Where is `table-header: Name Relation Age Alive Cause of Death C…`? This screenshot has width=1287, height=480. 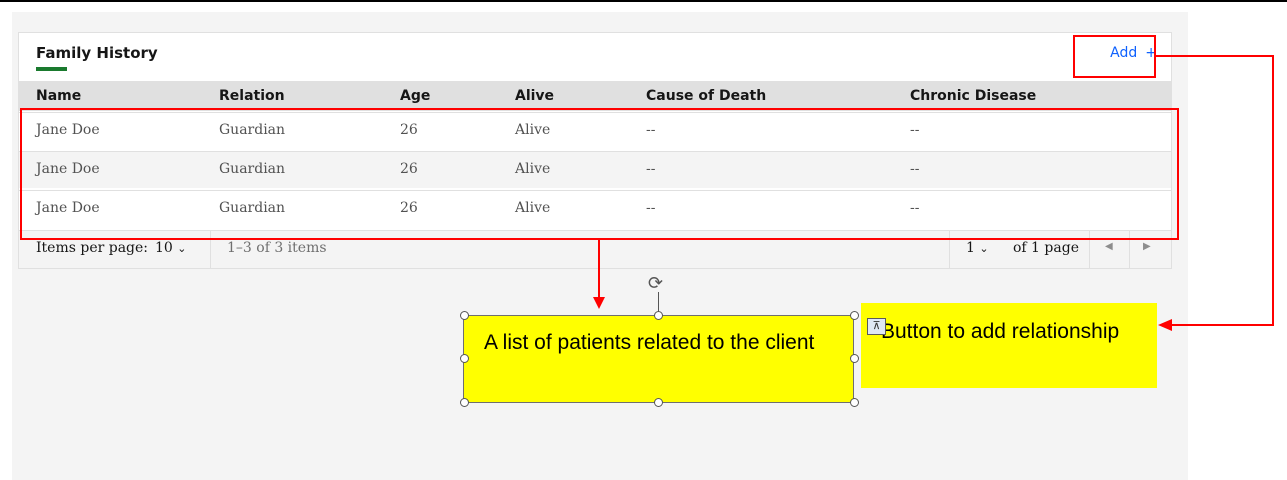 table-header: Name Relation Age Alive Cause of Death C… is located at coordinates (595, 96).